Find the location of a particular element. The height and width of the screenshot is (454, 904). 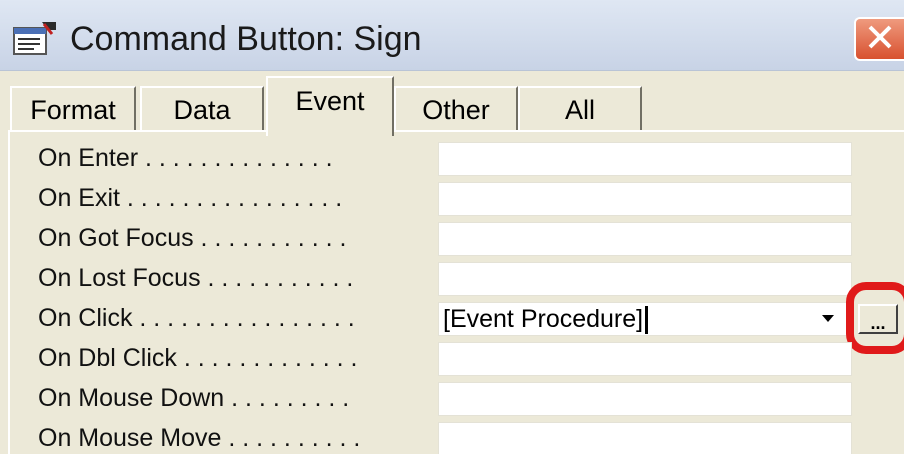

property-row-on-lost-focus: On Lost Focus . . . . . . . . . . . is located at coordinates (457, 278).